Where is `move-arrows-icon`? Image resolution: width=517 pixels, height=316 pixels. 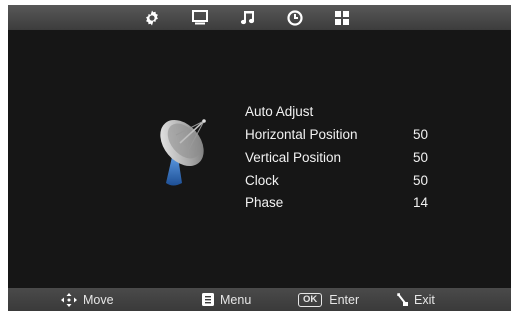 move-arrows-icon is located at coordinates (69, 299).